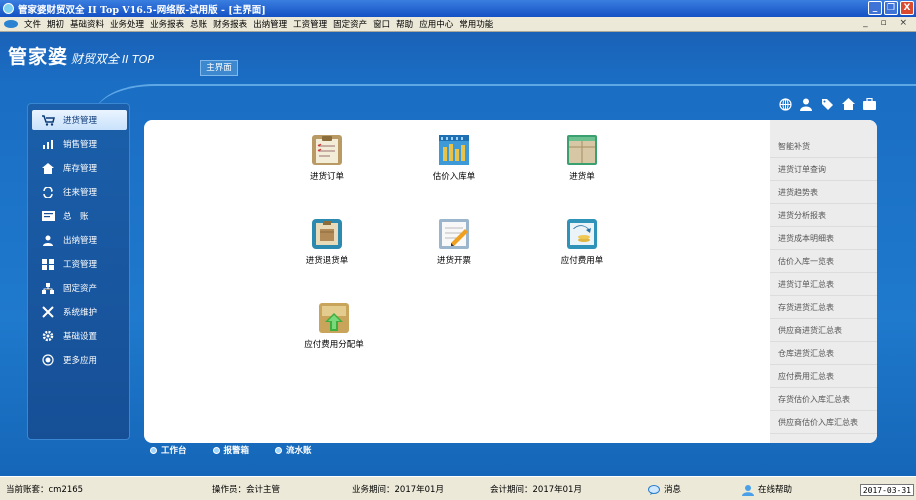  Describe the element at coordinates (767, 489) in the screenshot. I see `online-help-link: 在线帮助` at that location.